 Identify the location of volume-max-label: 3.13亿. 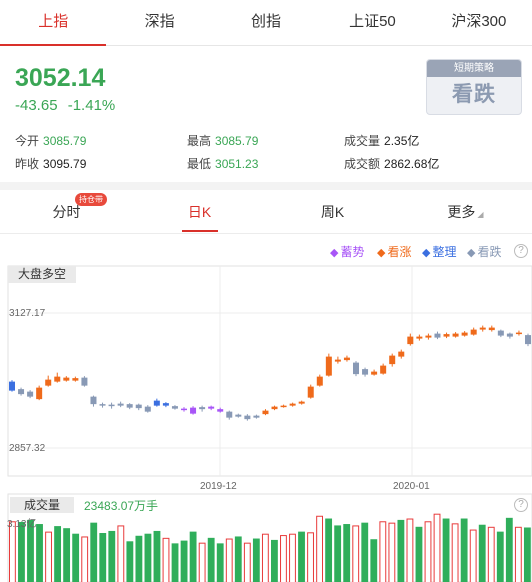
(22, 524).